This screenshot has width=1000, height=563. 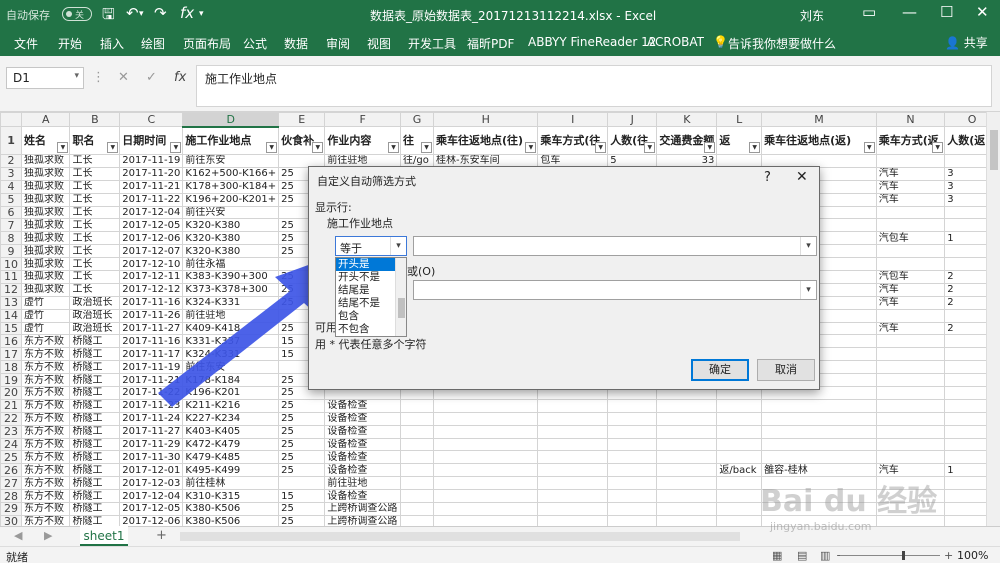 I want to click on page-layout-view-icon: ▤, so click(x=802, y=555).